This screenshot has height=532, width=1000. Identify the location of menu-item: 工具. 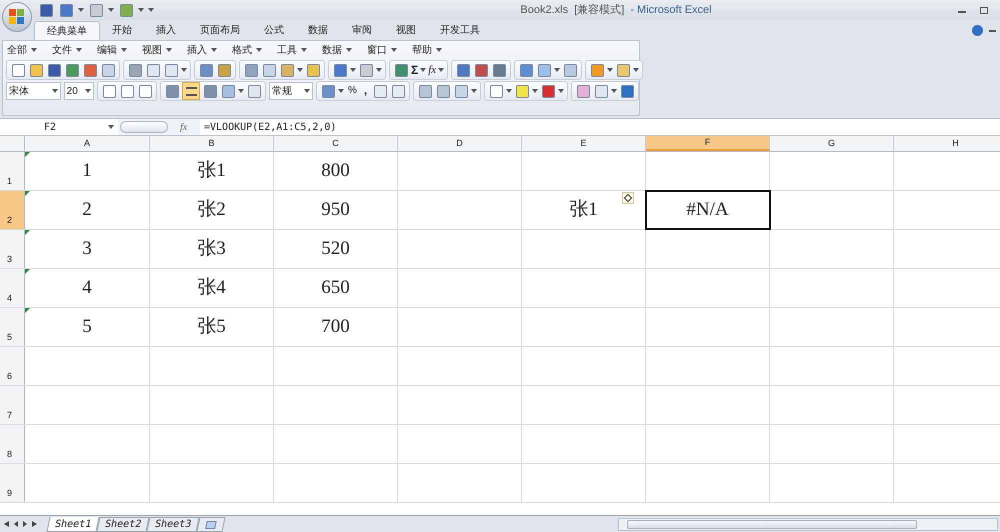
(298, 50).